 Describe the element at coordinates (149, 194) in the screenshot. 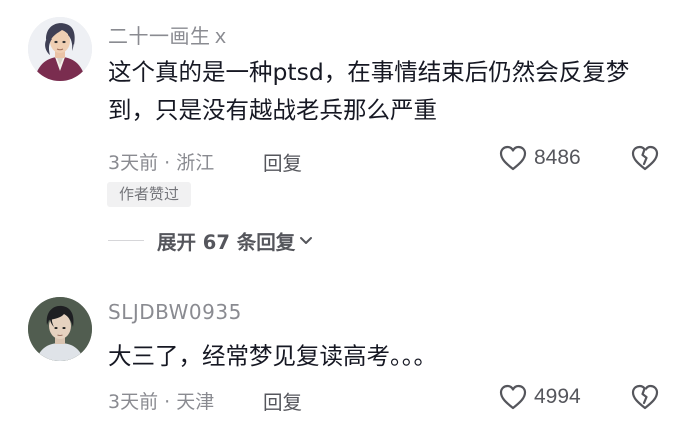

I see `author-liked-badge: 作者赞过` at that location.